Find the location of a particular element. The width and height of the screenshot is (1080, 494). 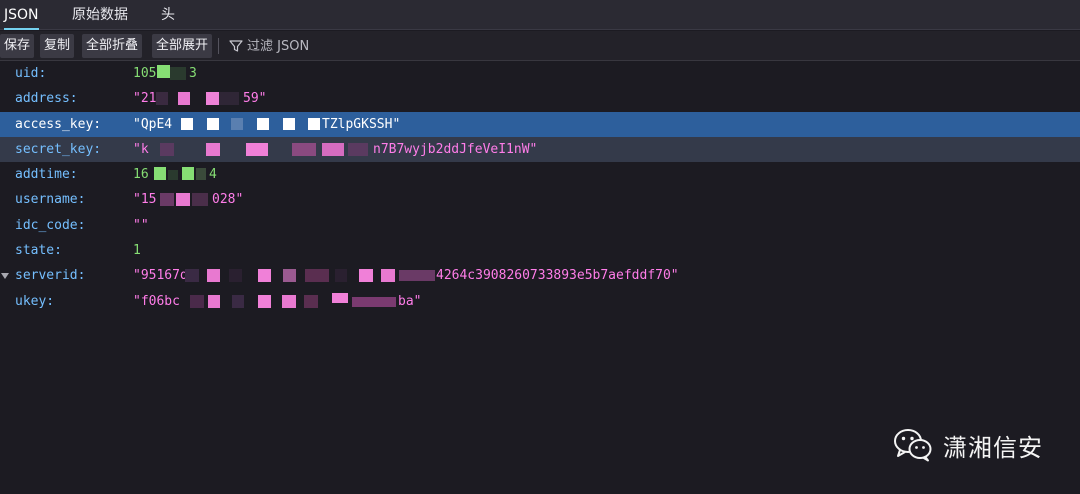

filter-icon is located at coordinates (236, 46).